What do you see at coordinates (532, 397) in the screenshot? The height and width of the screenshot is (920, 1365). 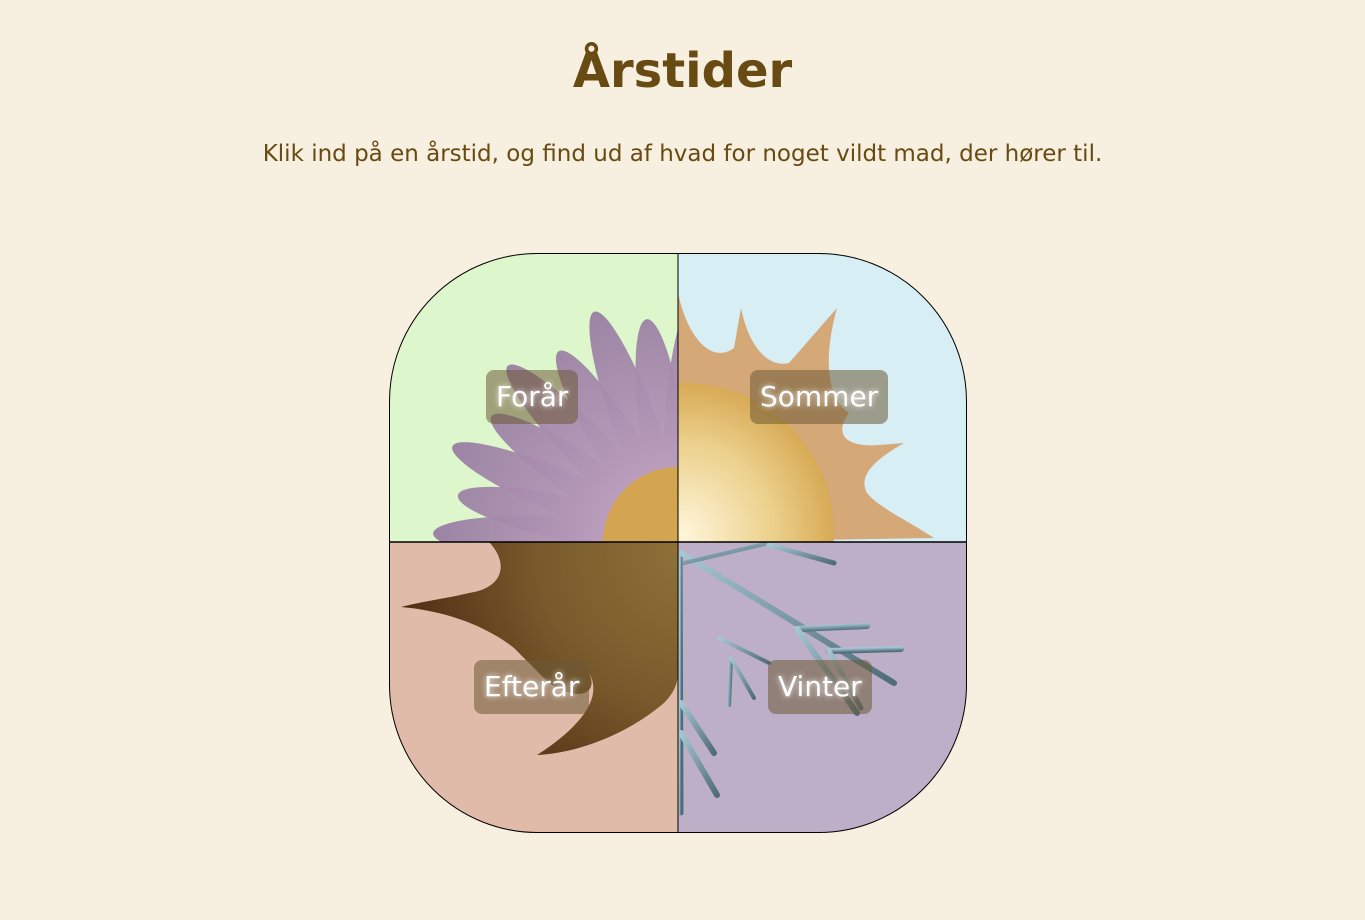 I see `spring-button: Forår` at bounding box center [532, 397].